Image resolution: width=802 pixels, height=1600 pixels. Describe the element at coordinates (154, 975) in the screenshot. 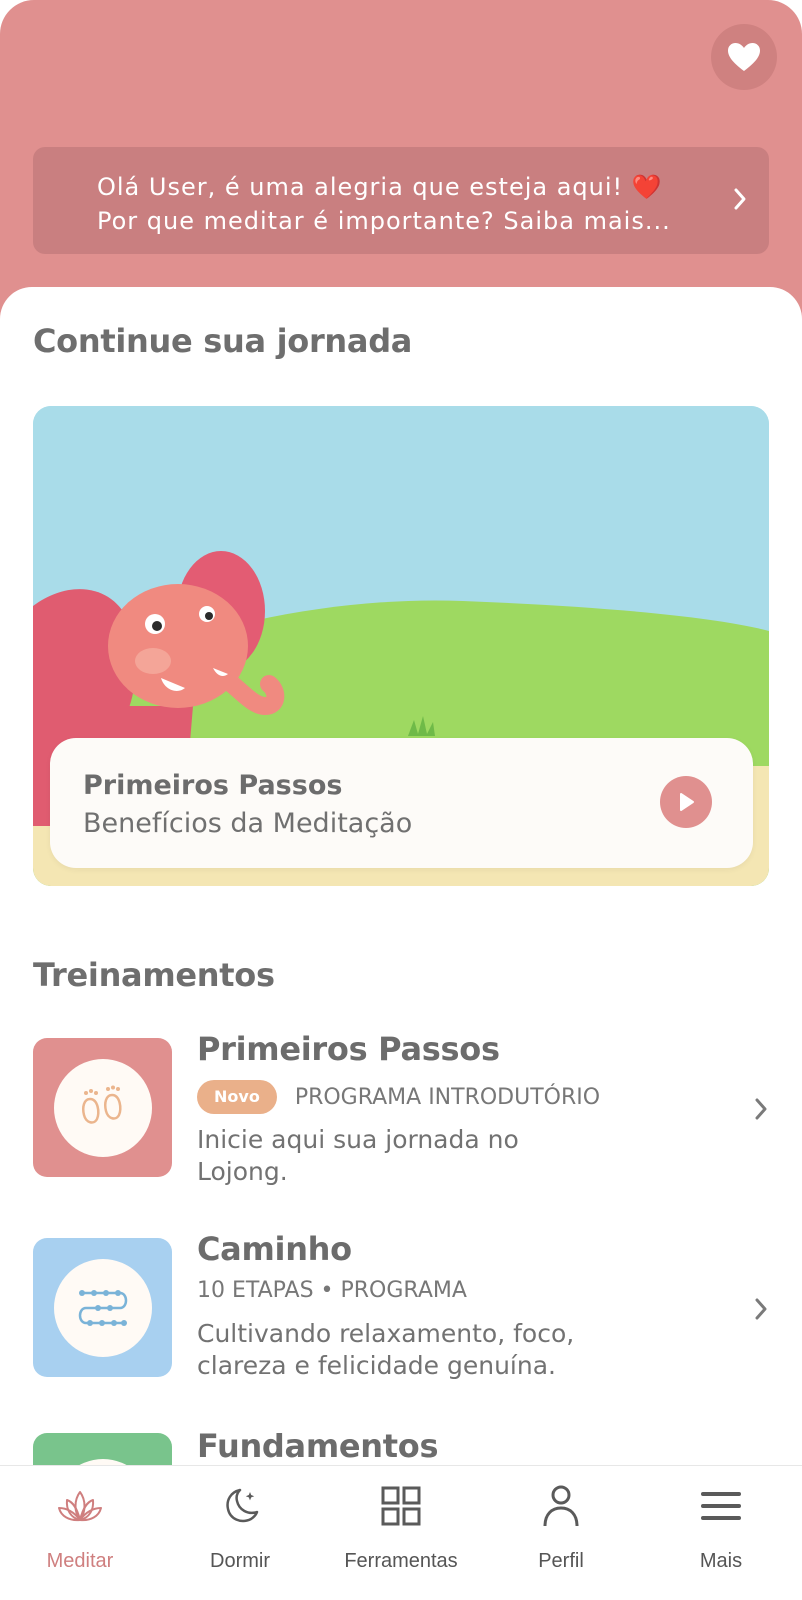

I see `trainings-section-title: Treinamentos` at that location.